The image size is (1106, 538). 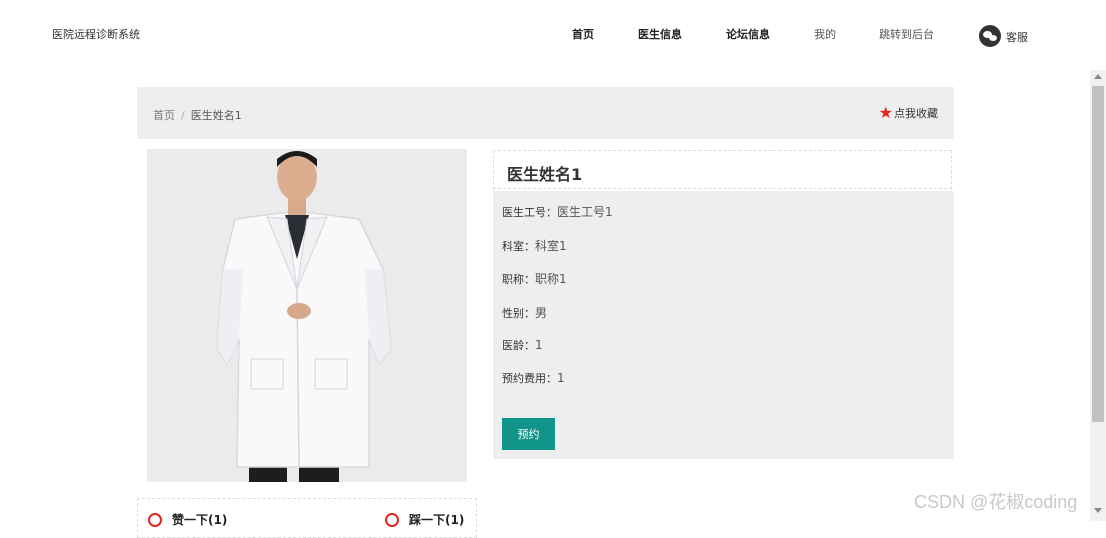 I want to click on field-value: 职称1, so click(x=551, y=279).